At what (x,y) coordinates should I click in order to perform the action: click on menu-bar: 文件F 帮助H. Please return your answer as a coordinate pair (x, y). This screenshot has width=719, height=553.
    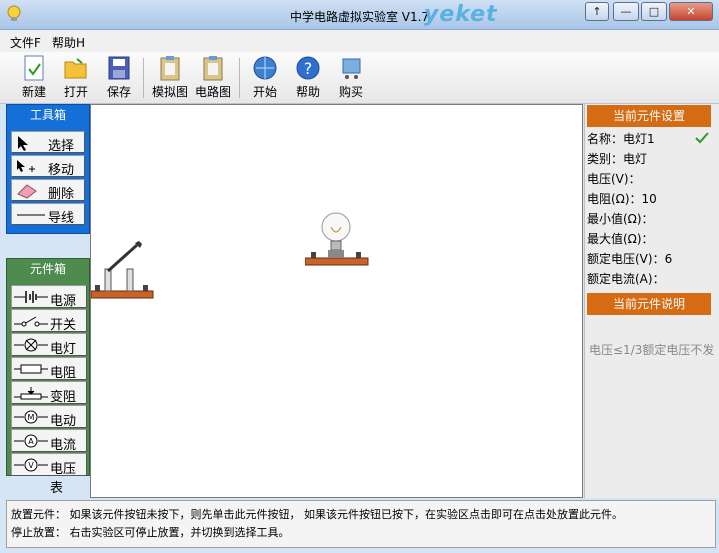
    Looking at the image, I should click on (359, 41).